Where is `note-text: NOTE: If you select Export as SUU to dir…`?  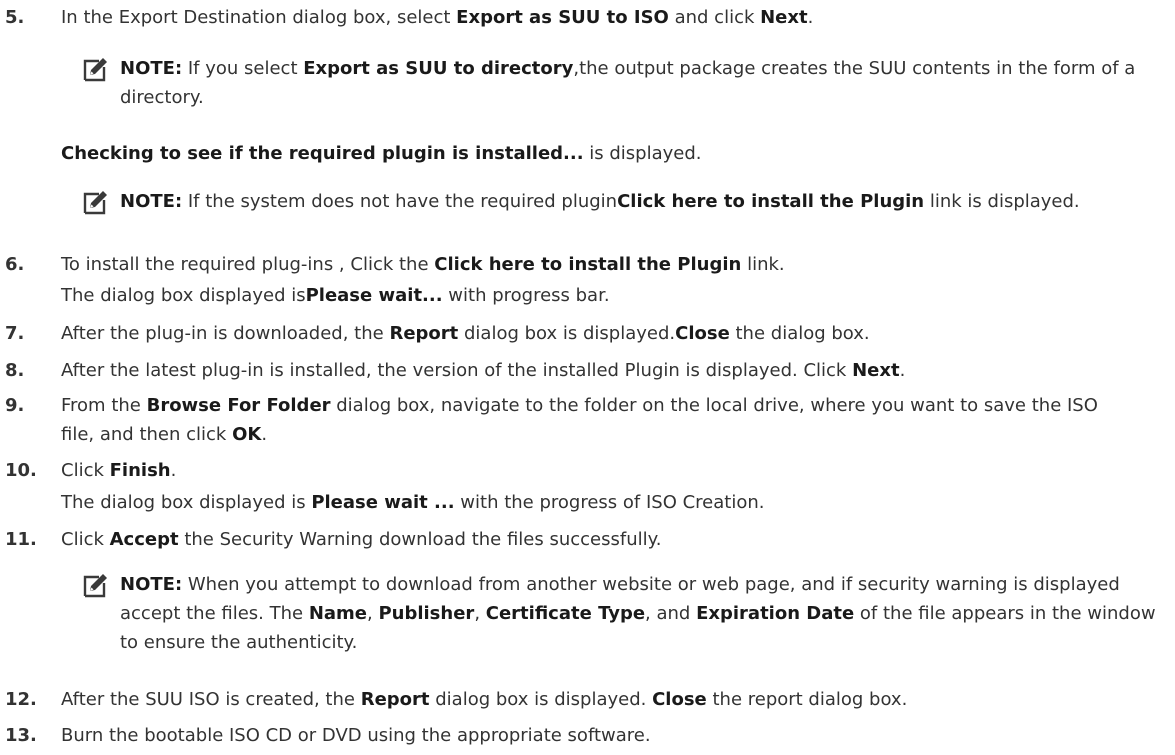 note-text: NOTE: If you select Export as SUU to dir… is located at coordinates (628, 83).